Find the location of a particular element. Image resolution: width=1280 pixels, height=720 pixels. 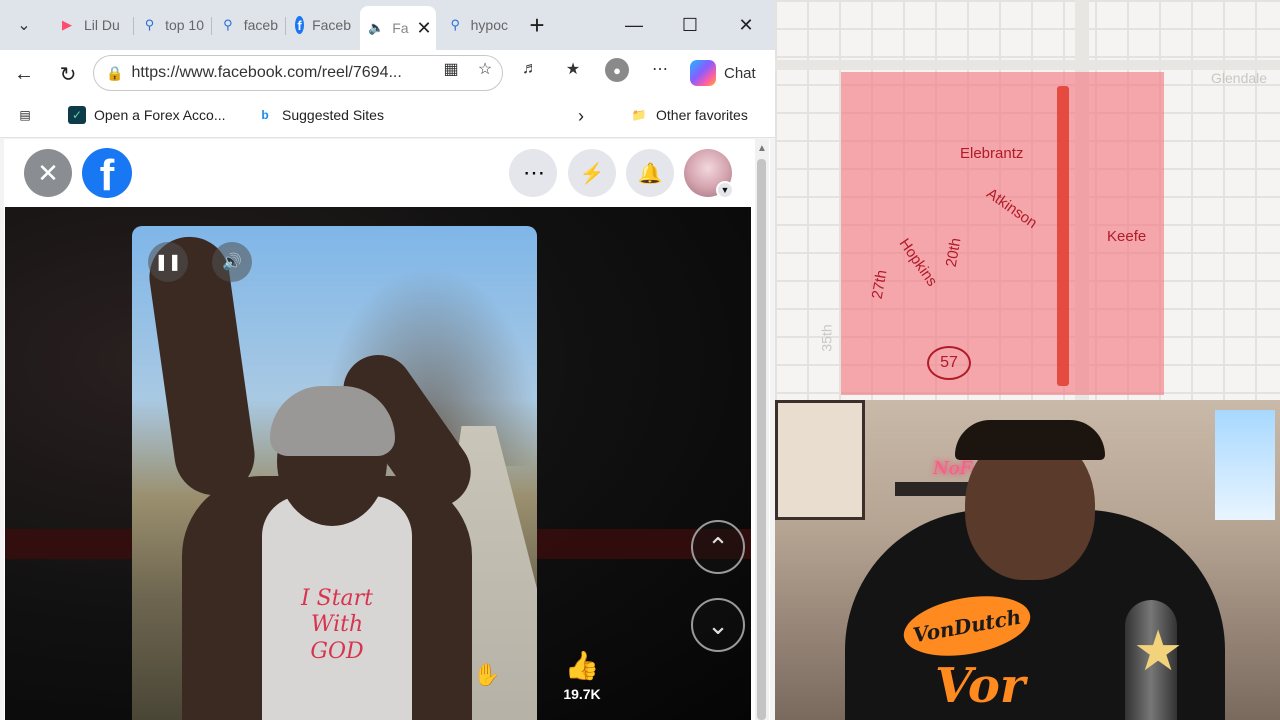

tab-lil-du: ▶ Lil Du is located at coordinates (91, 25).